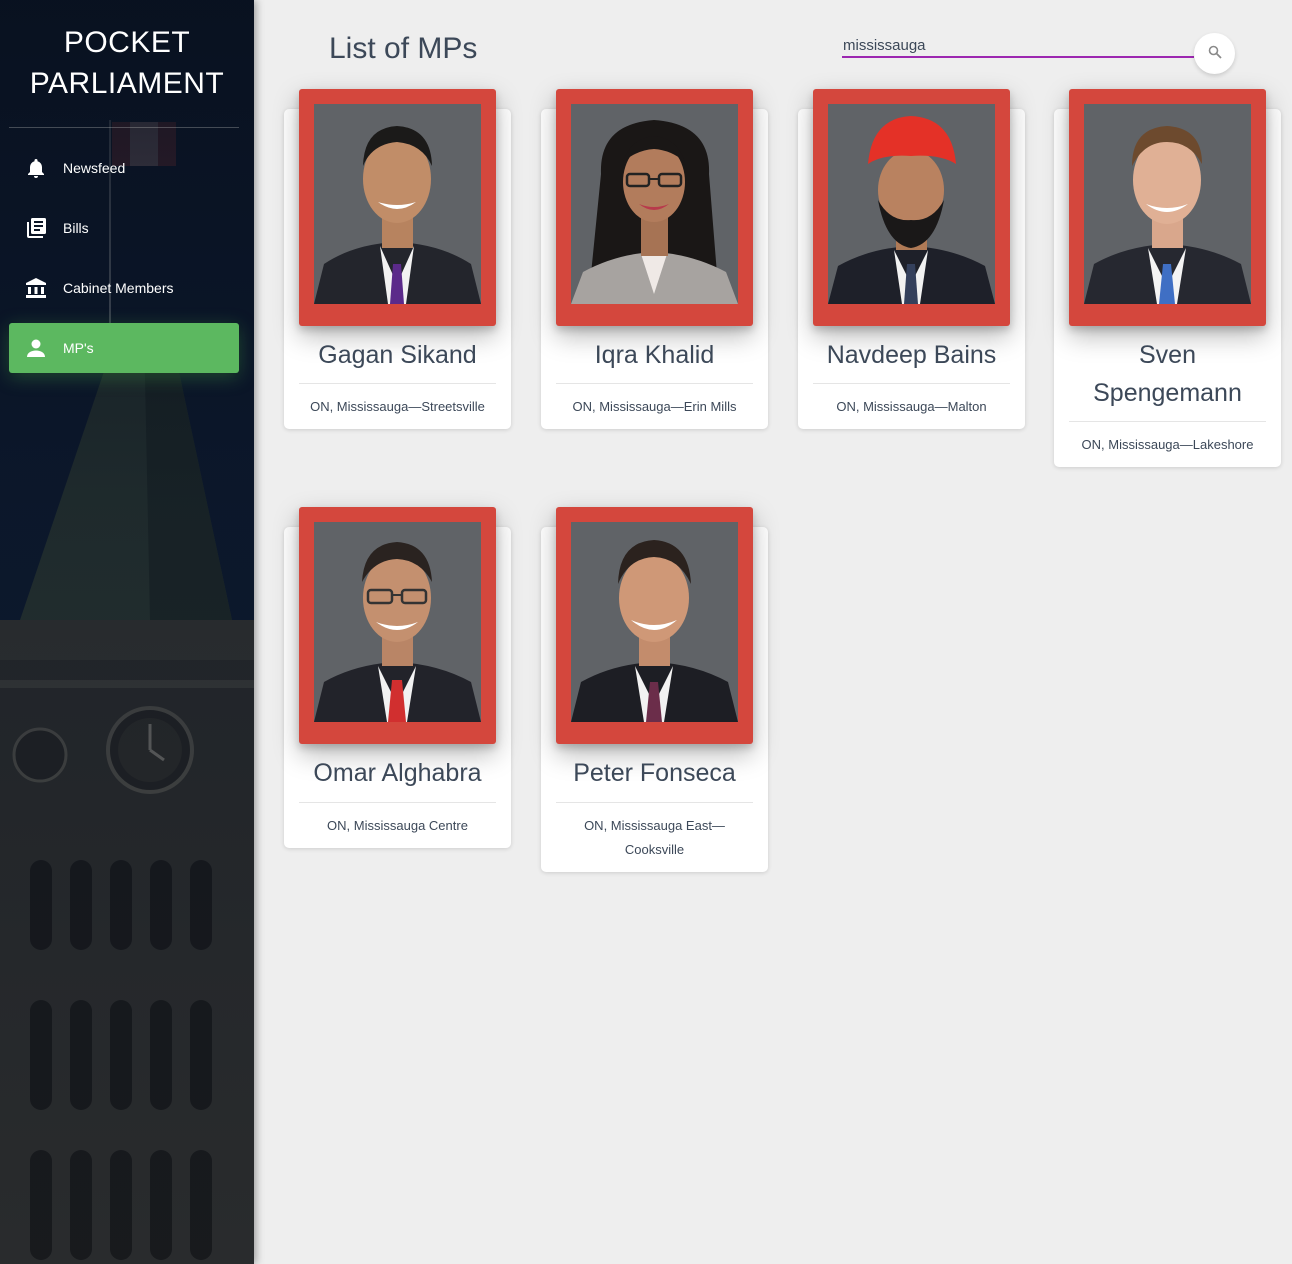 The height and width of the screenshot is (1264, 1292). Describe the element at coordinates (127, 63) in the screenshot. I see `app-brand: POCKET PARLIAMENT` at that location.